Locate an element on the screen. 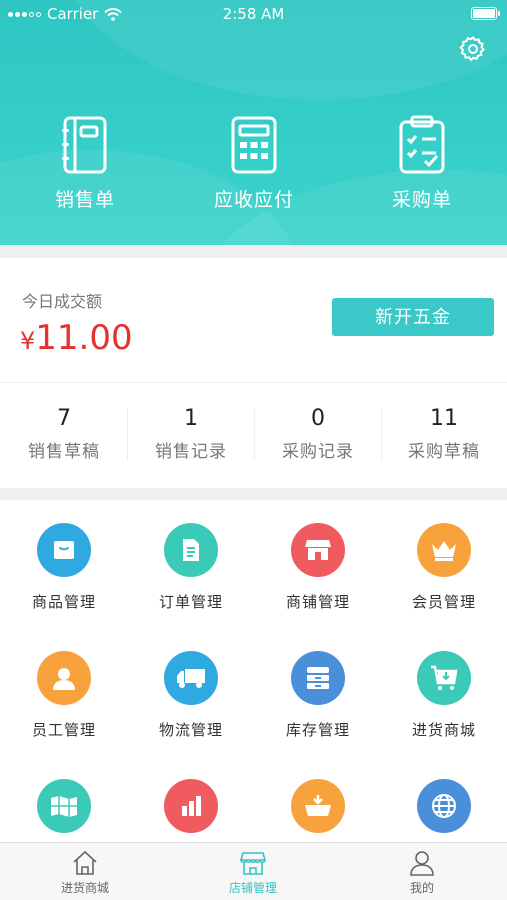 This screenshot has width=507, height=900. tab-purchase-mall: 进货商城 is located at coordinates (85, 872).